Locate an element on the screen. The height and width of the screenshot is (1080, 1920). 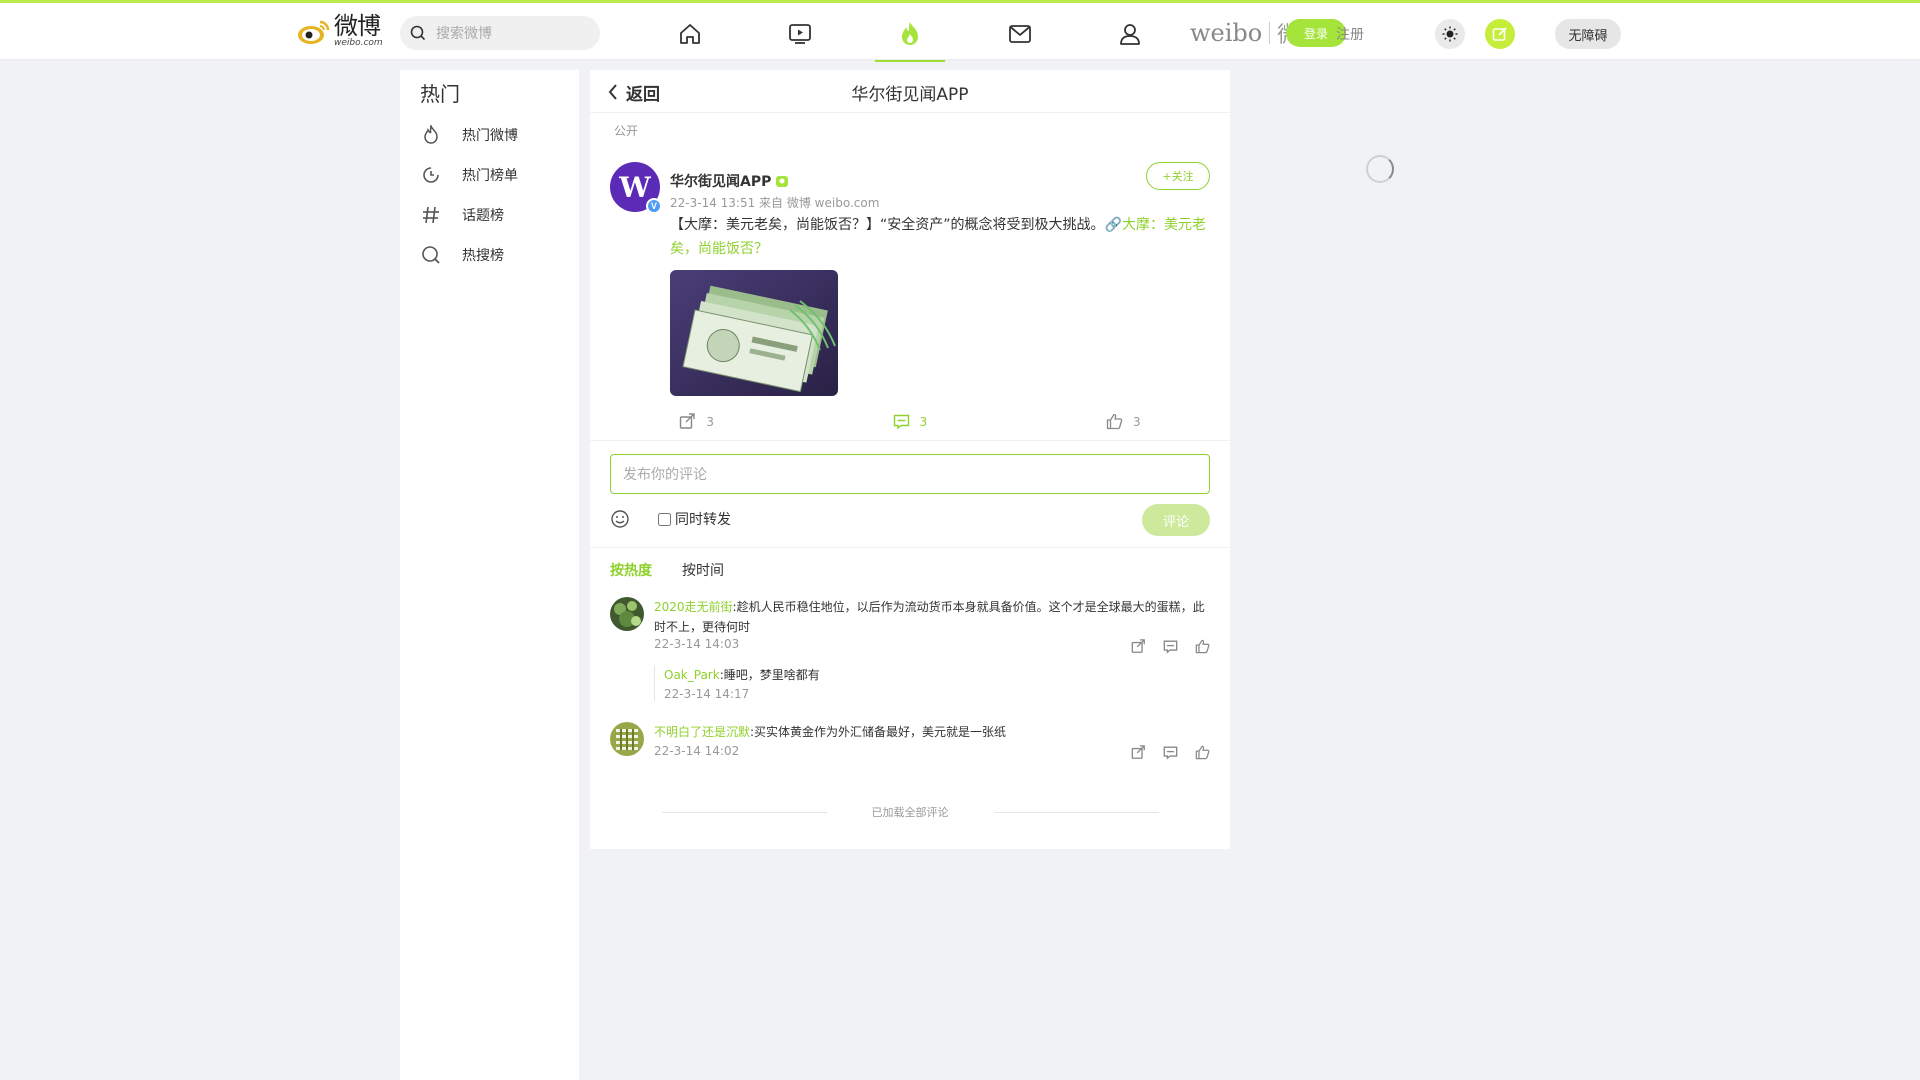
weibo-eye-icon is located at coordinates (314, 32).